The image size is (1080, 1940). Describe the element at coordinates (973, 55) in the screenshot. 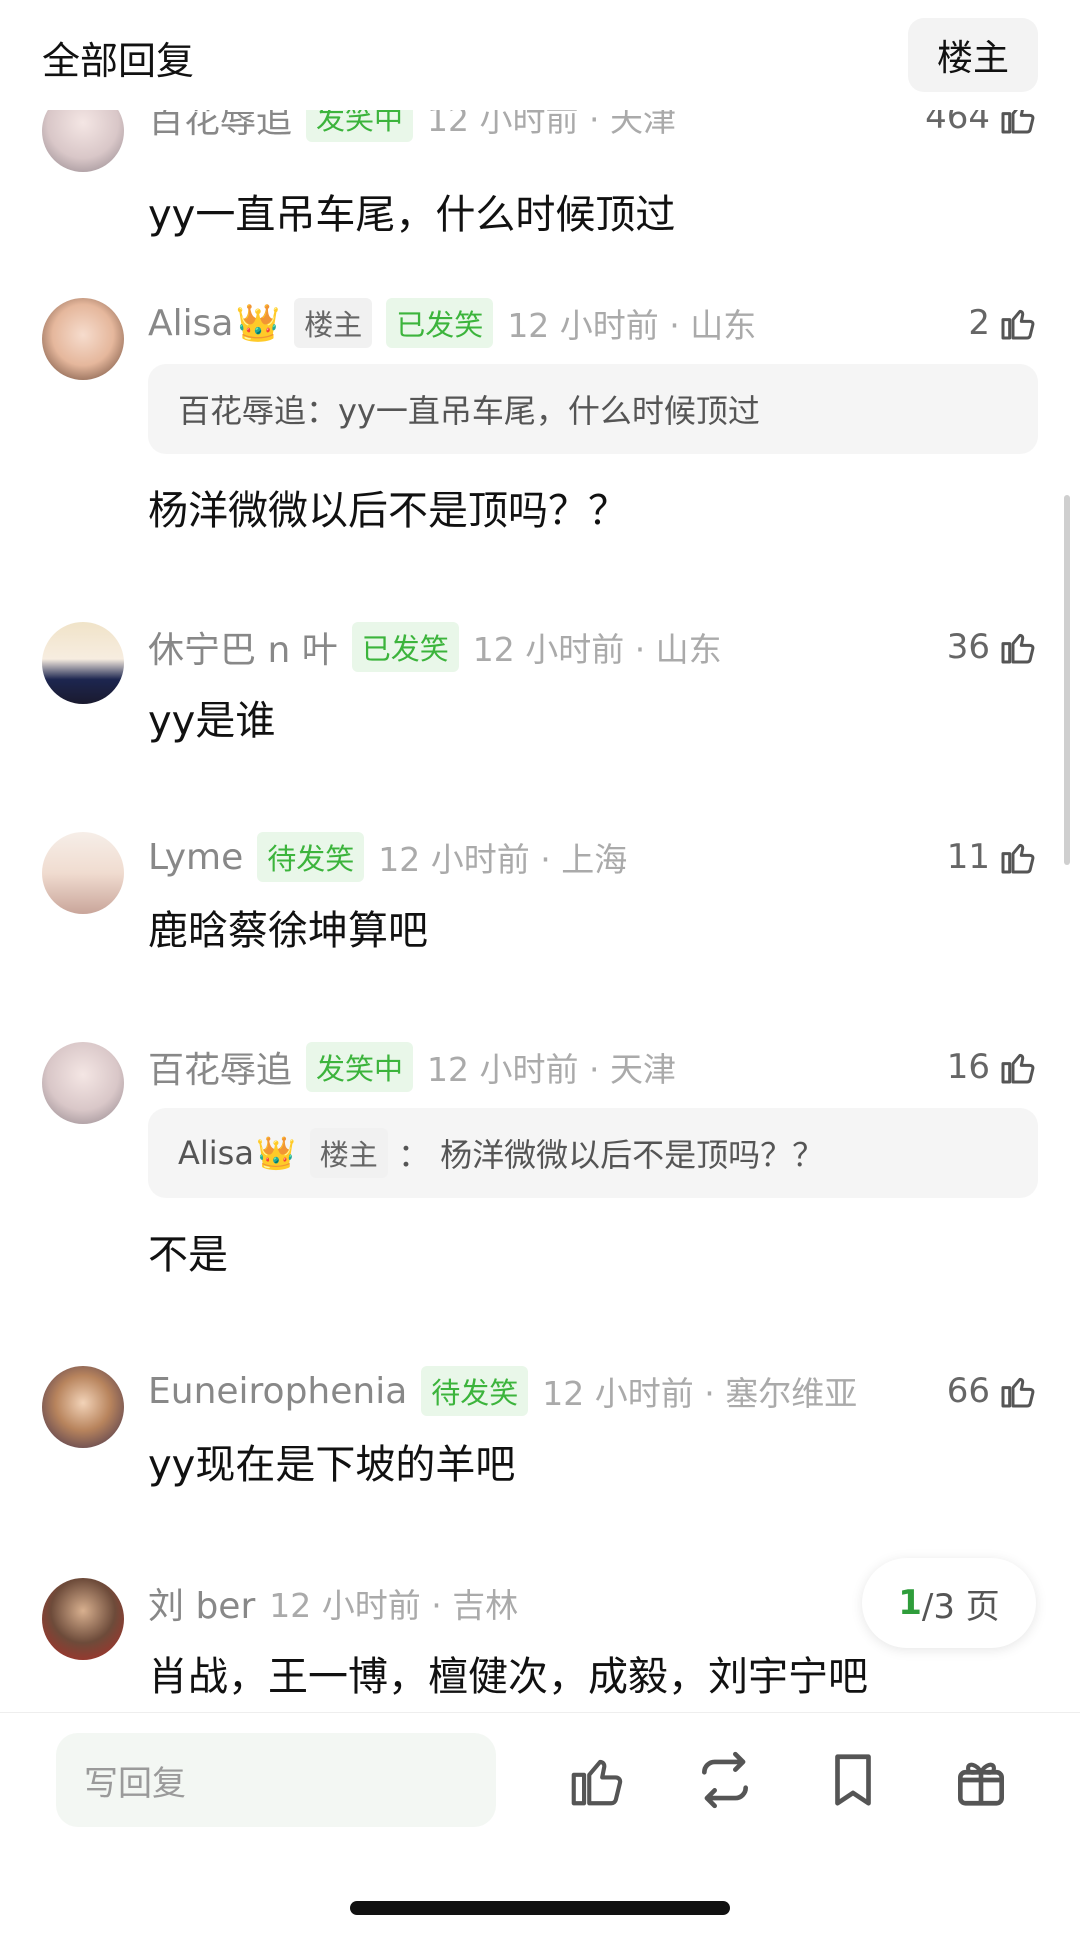

I see `owner-only-button: 楼主` at that location.